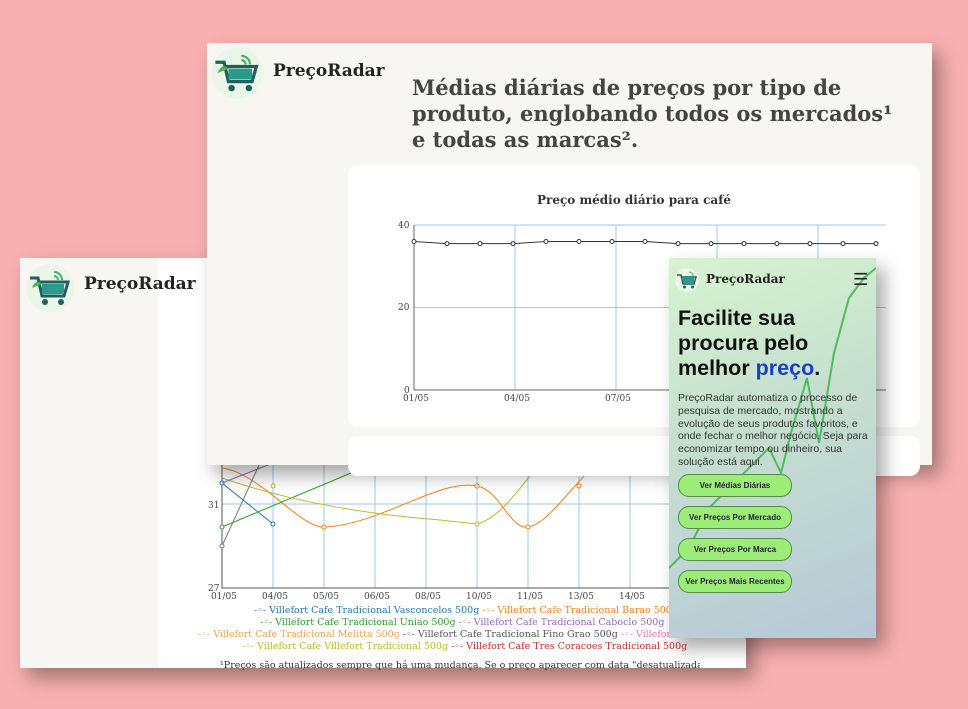  I want to click on y-tick-label: 20, so click(404, 308).